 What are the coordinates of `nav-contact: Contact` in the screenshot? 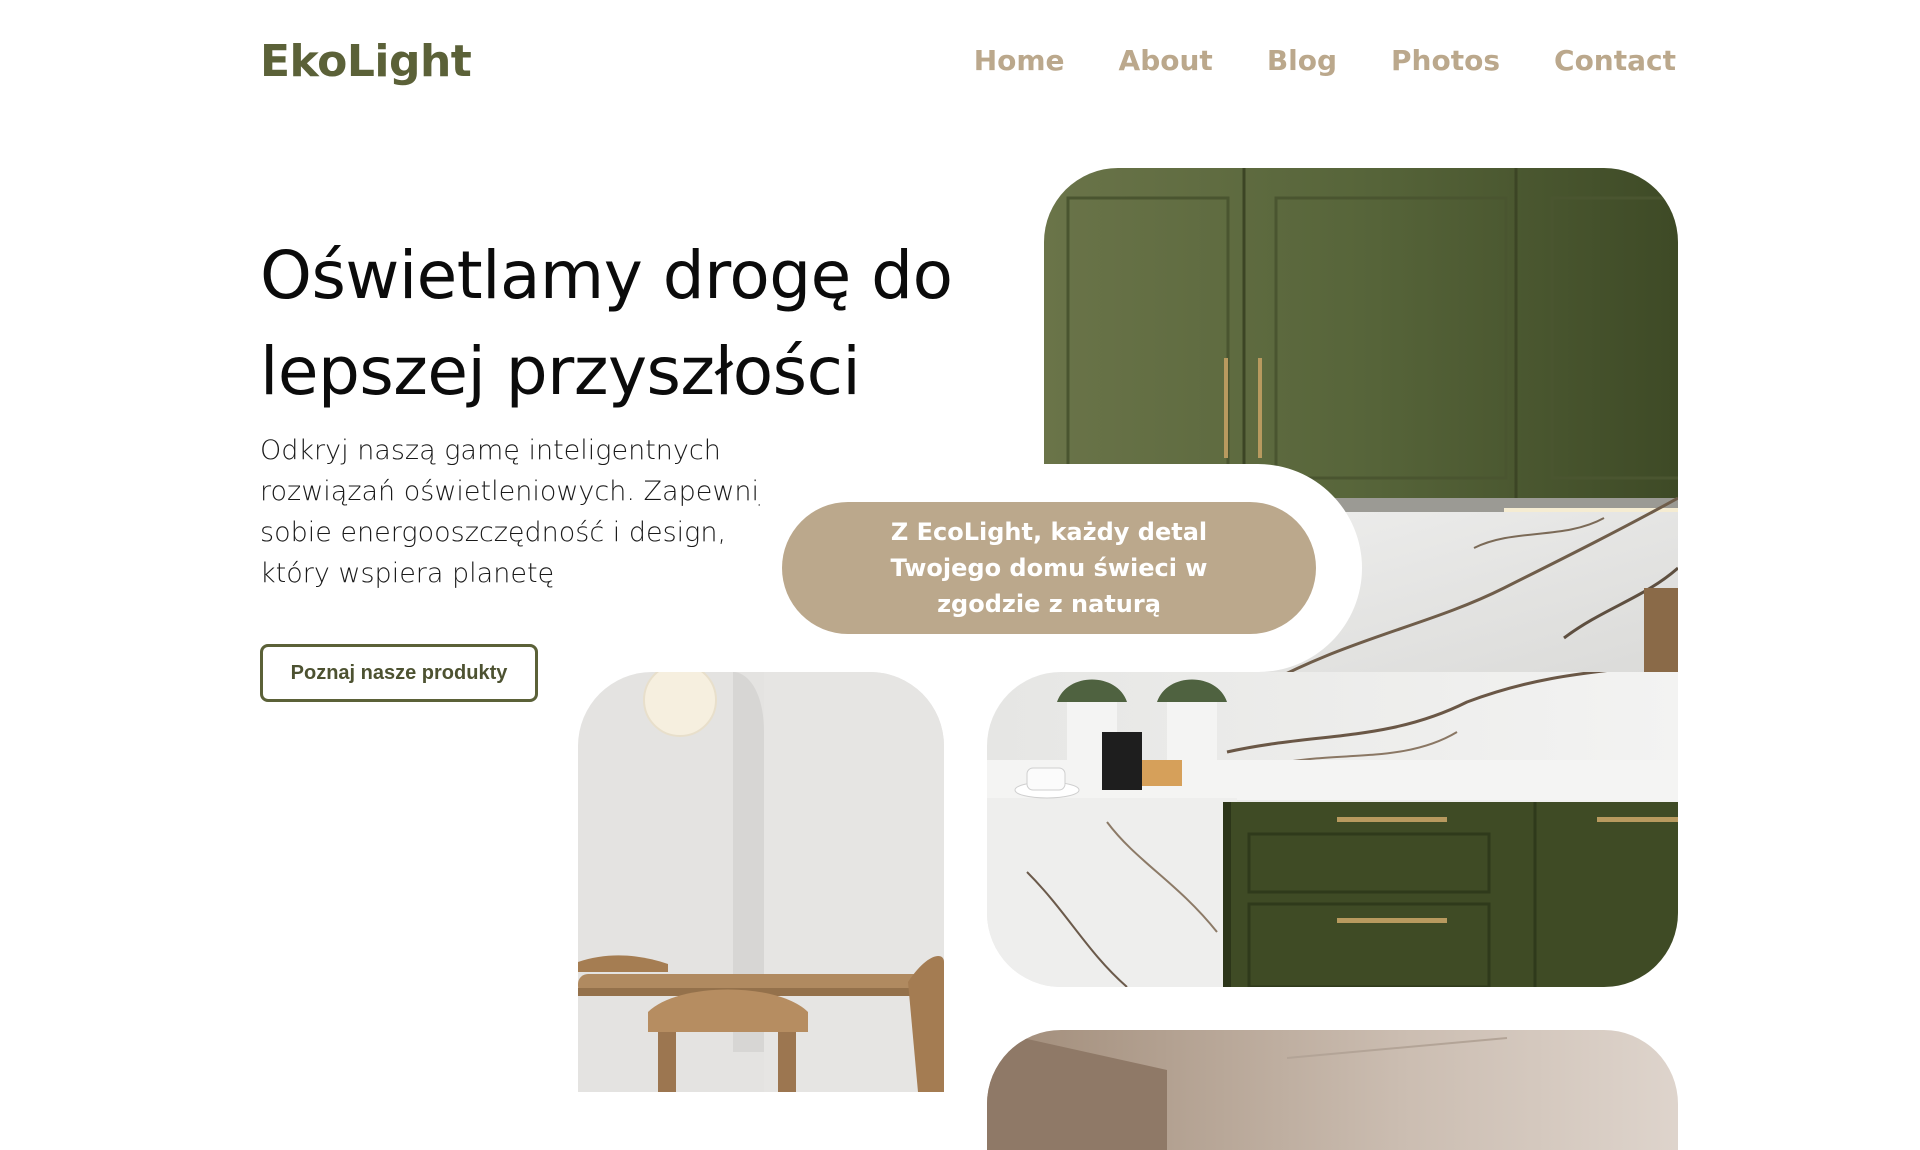 It's located at (1615, 60).